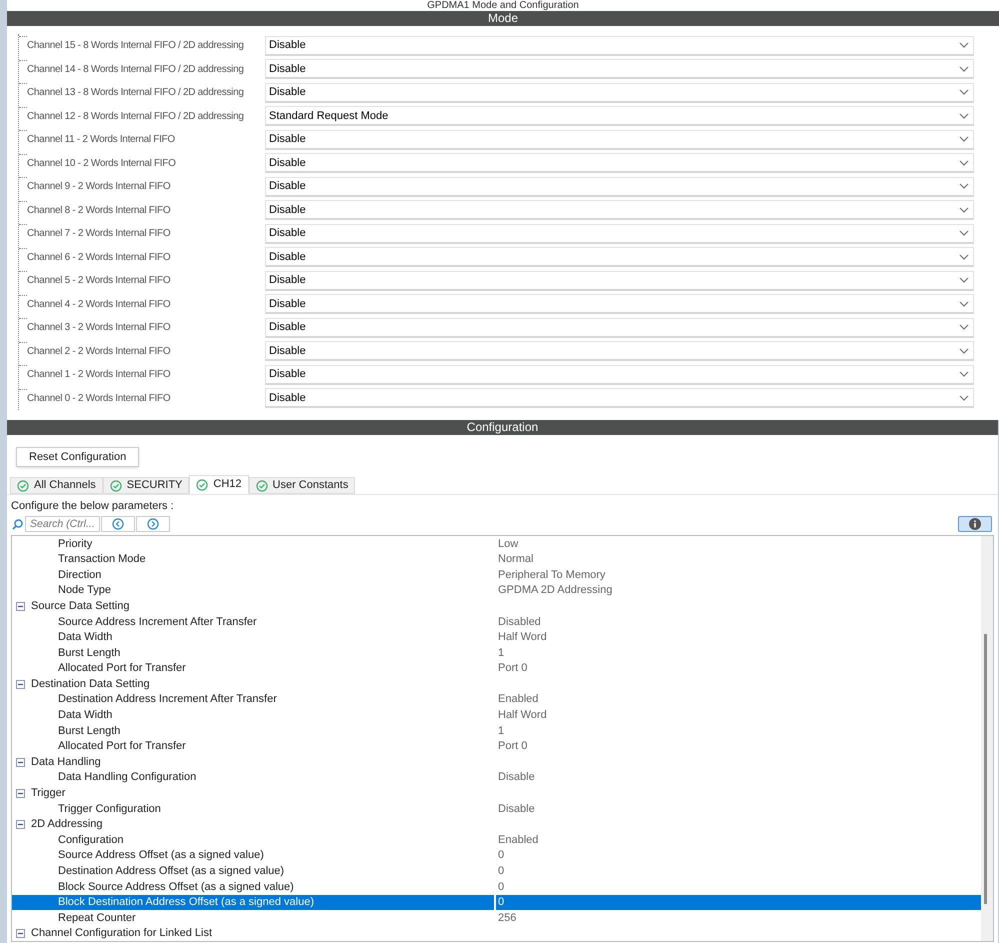 The image size is (999, 943). I want to click on dropdown-value: Standard Request Mode, so click(328, 116).